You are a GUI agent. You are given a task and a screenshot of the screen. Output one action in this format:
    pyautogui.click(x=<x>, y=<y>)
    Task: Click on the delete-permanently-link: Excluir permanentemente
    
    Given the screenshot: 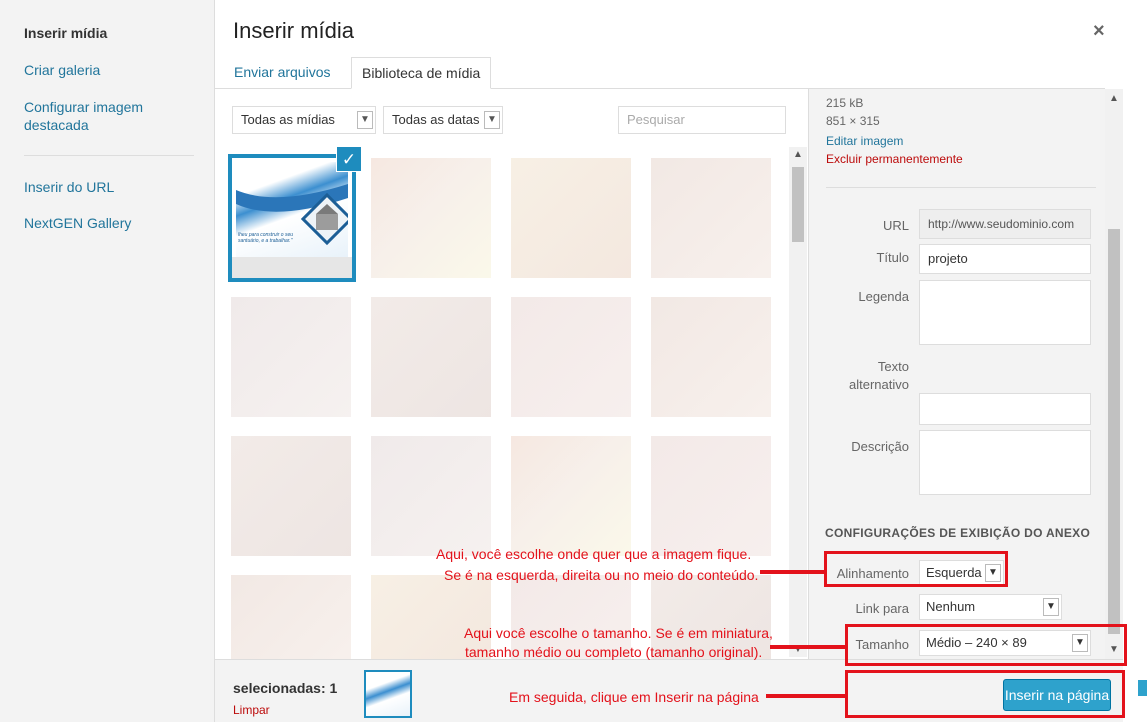 What is the action you would take?
    pyautogui.click(x=894, y=159)
    